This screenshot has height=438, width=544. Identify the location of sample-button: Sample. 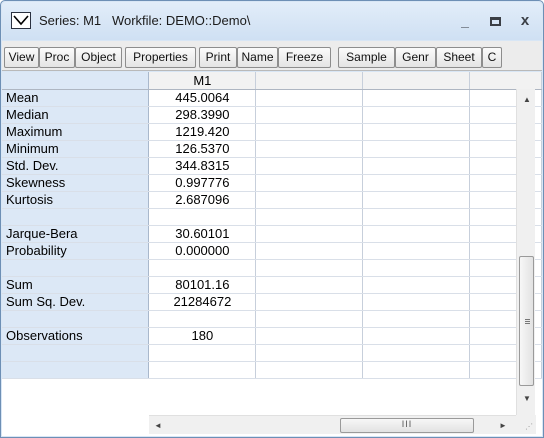
(366, 57).